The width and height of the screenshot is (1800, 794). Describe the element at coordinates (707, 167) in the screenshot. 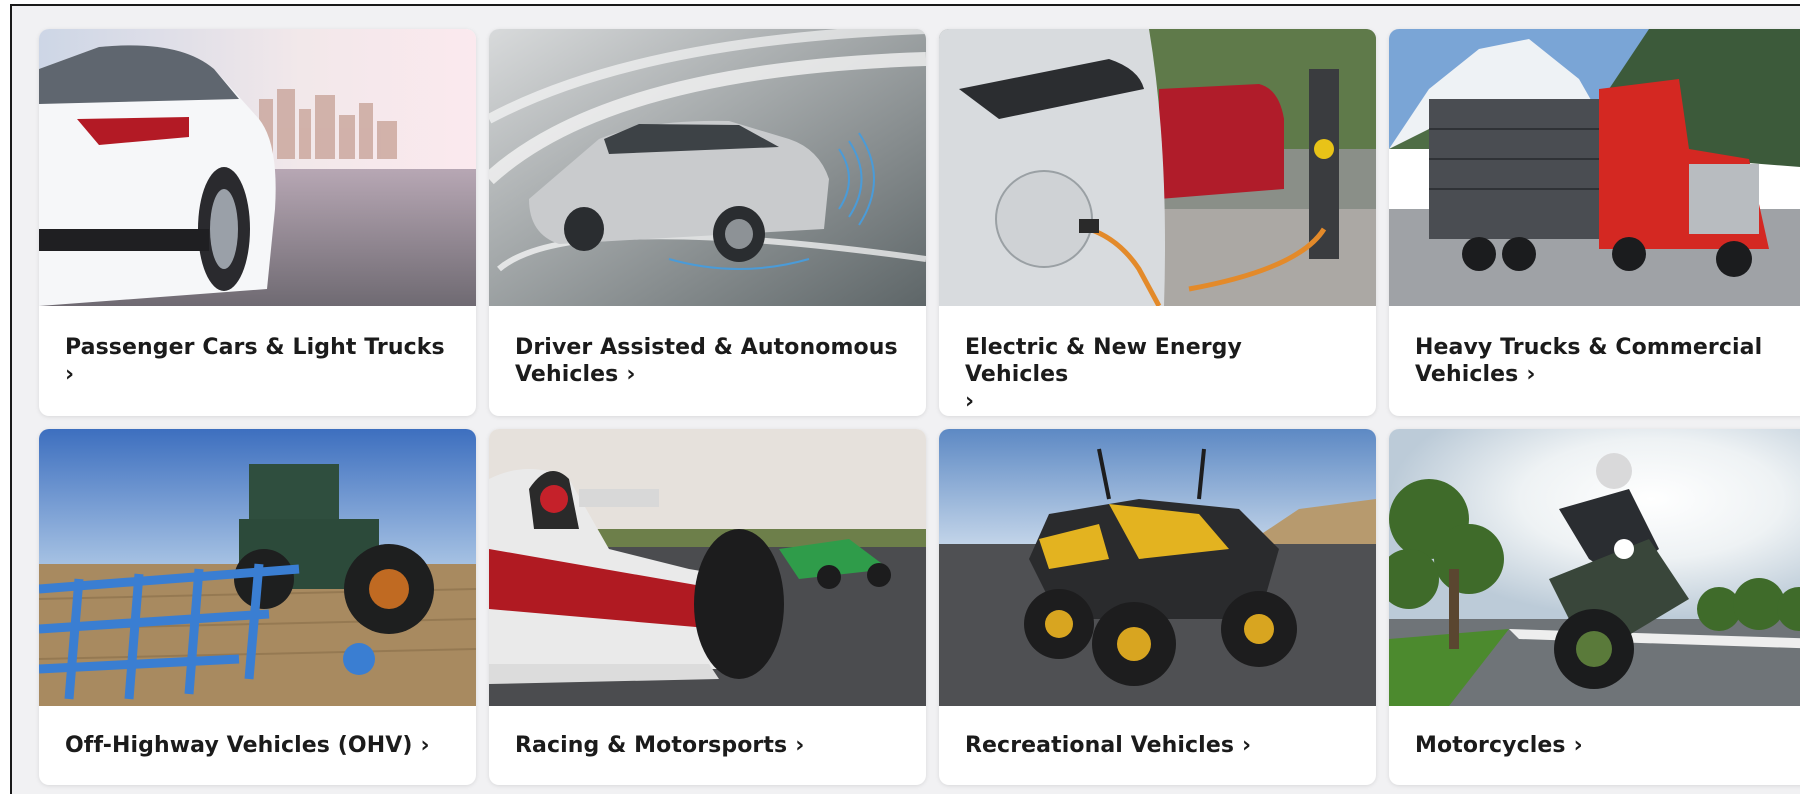

I see `autonomous-car-image` at that location.